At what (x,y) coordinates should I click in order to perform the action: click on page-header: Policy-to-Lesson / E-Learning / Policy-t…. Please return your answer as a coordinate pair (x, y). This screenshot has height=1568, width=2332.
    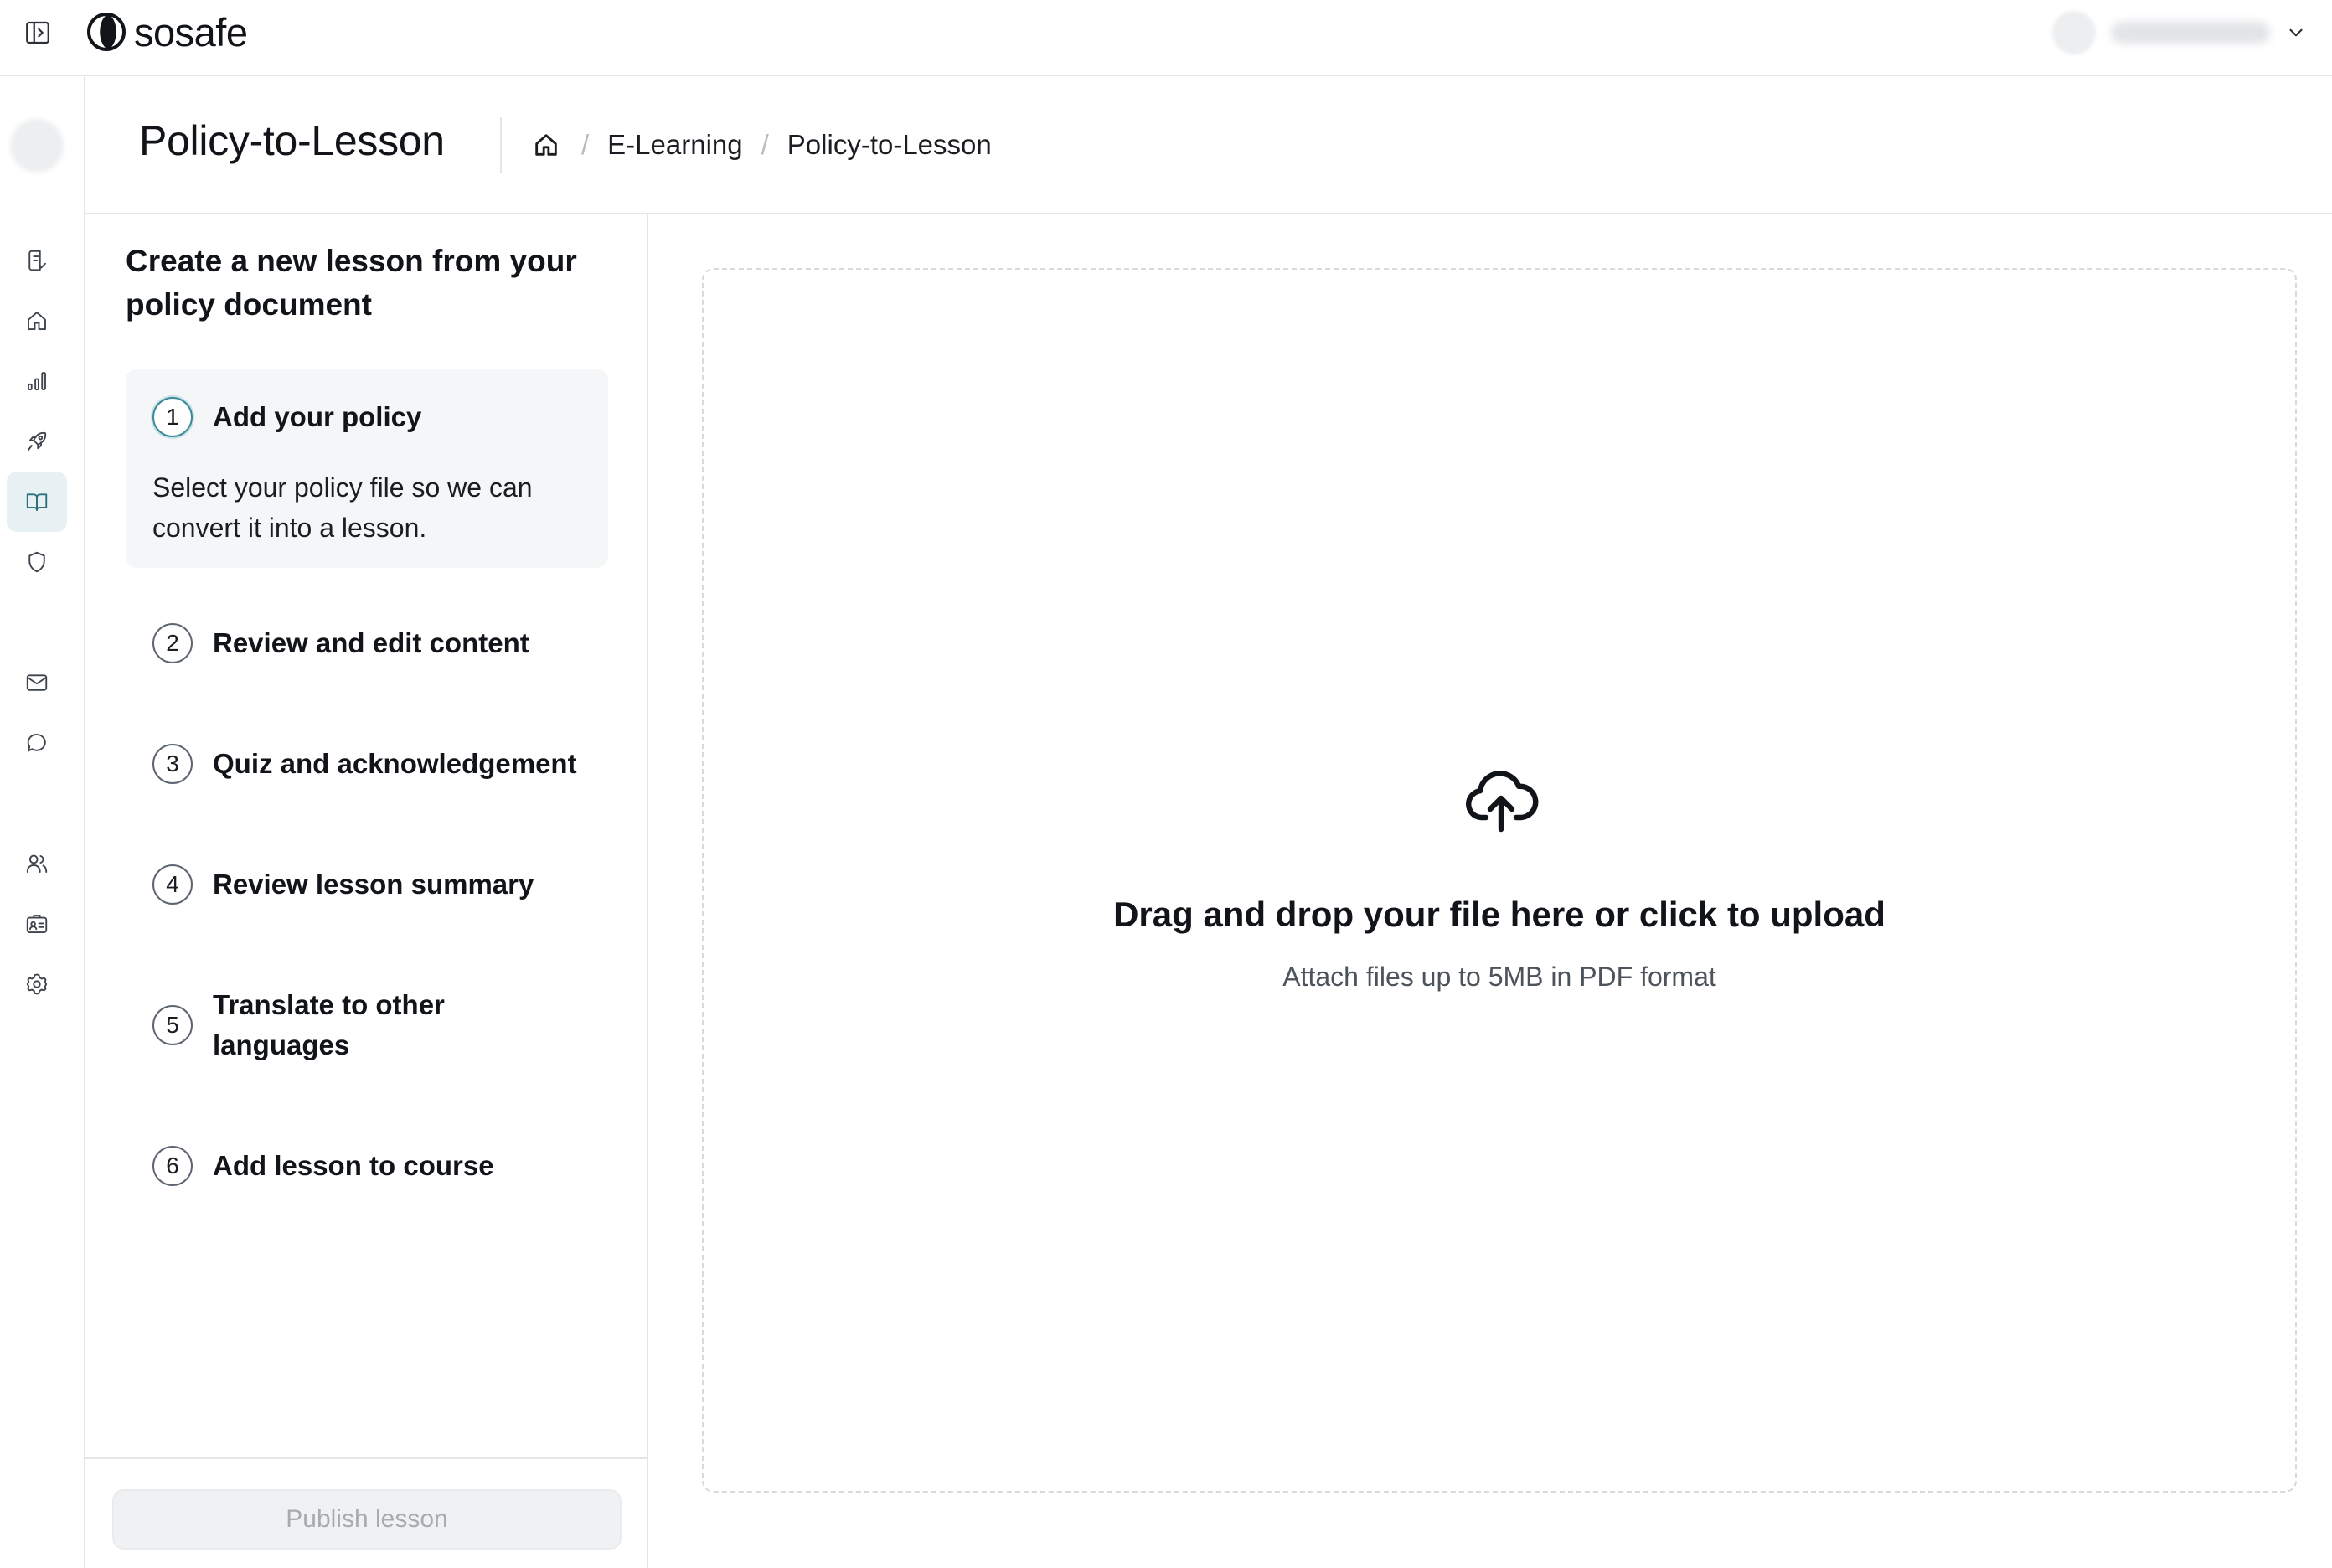
    Looking at the image, I should click on (1208, 145).